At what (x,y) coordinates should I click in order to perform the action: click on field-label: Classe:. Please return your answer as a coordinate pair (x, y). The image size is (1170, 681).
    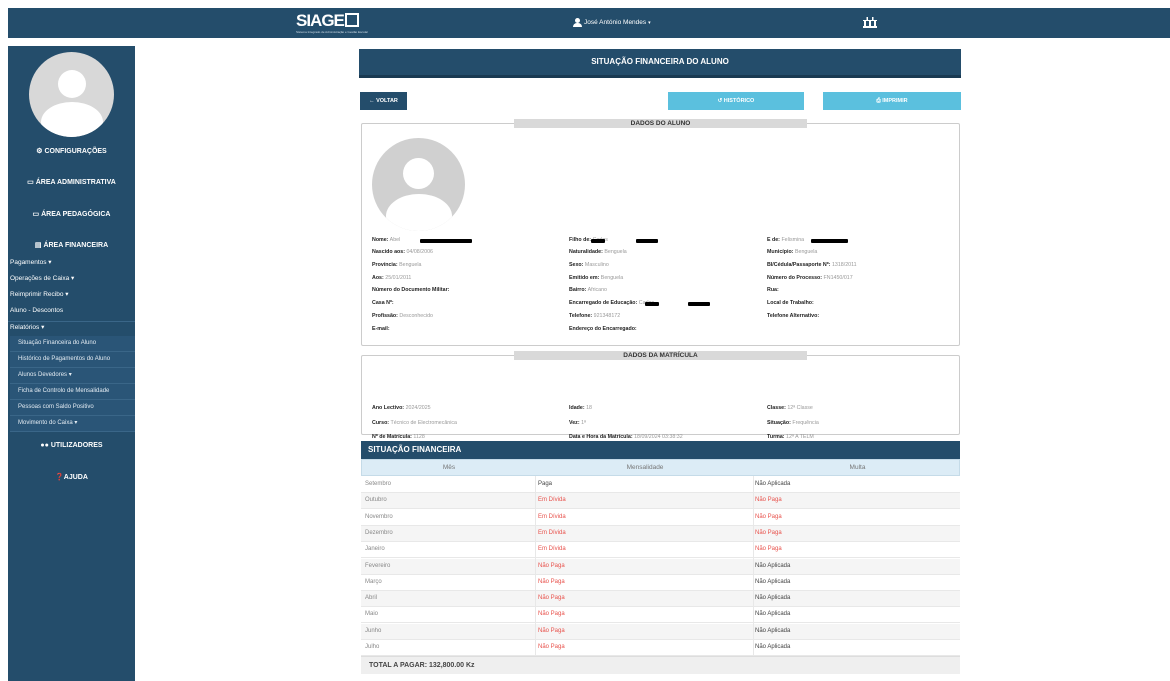
    Looking at the image, I should click on (776, 408).